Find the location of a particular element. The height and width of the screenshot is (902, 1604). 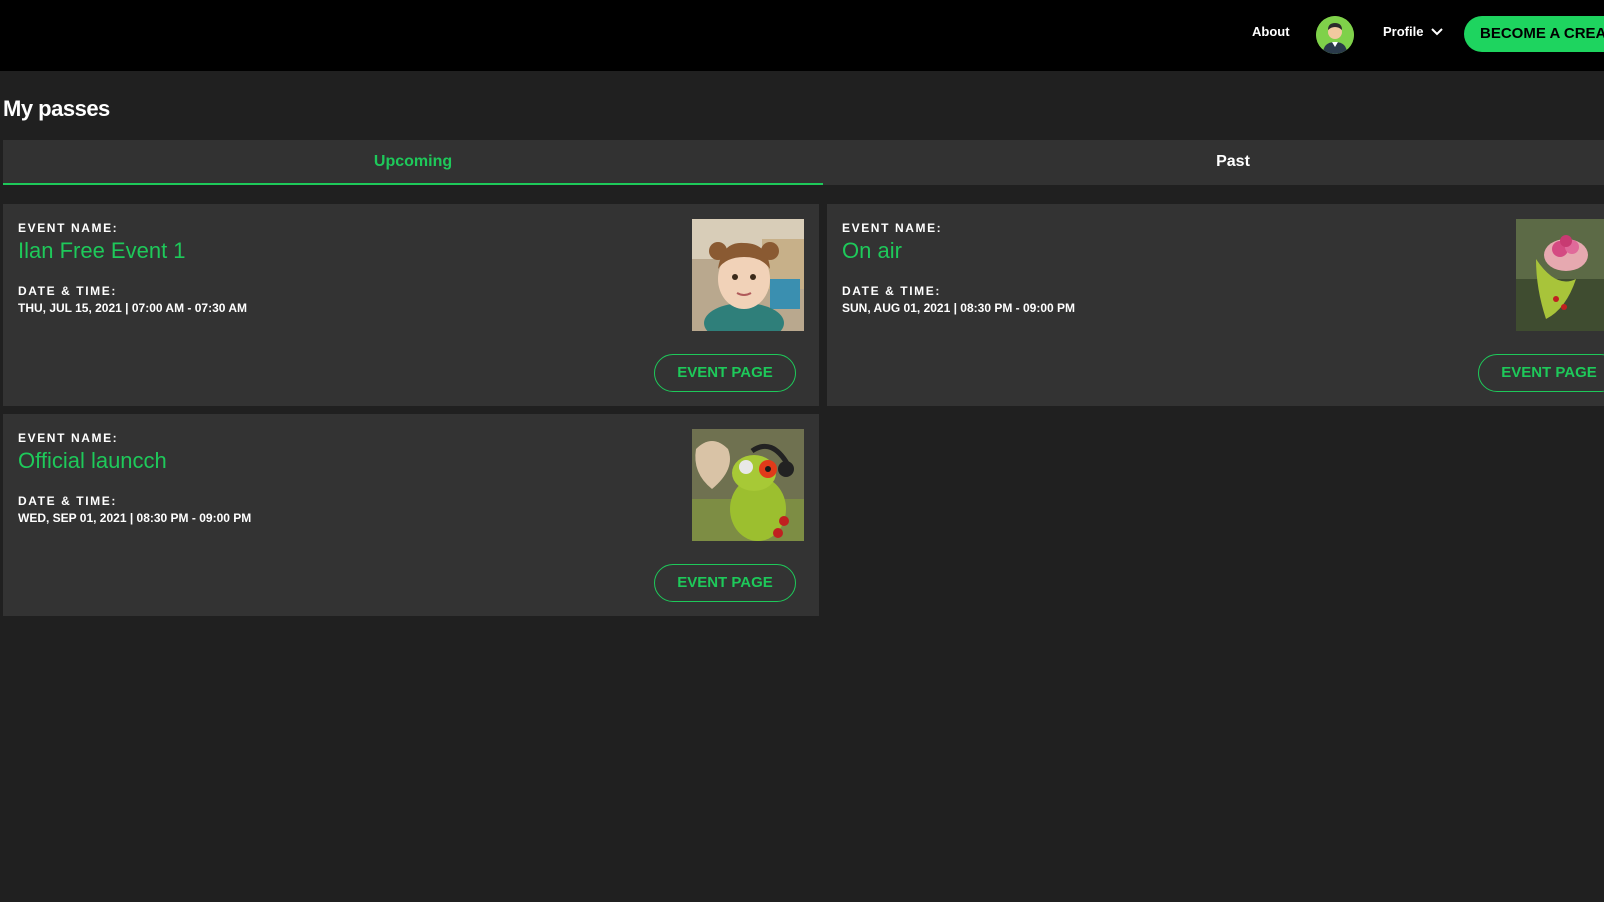

tab-past: Past is located at coordinates (1213, 162).